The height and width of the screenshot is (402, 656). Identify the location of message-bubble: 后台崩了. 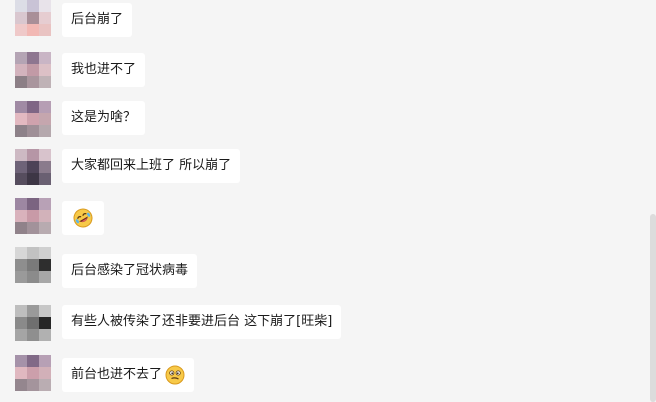
(97, 20).